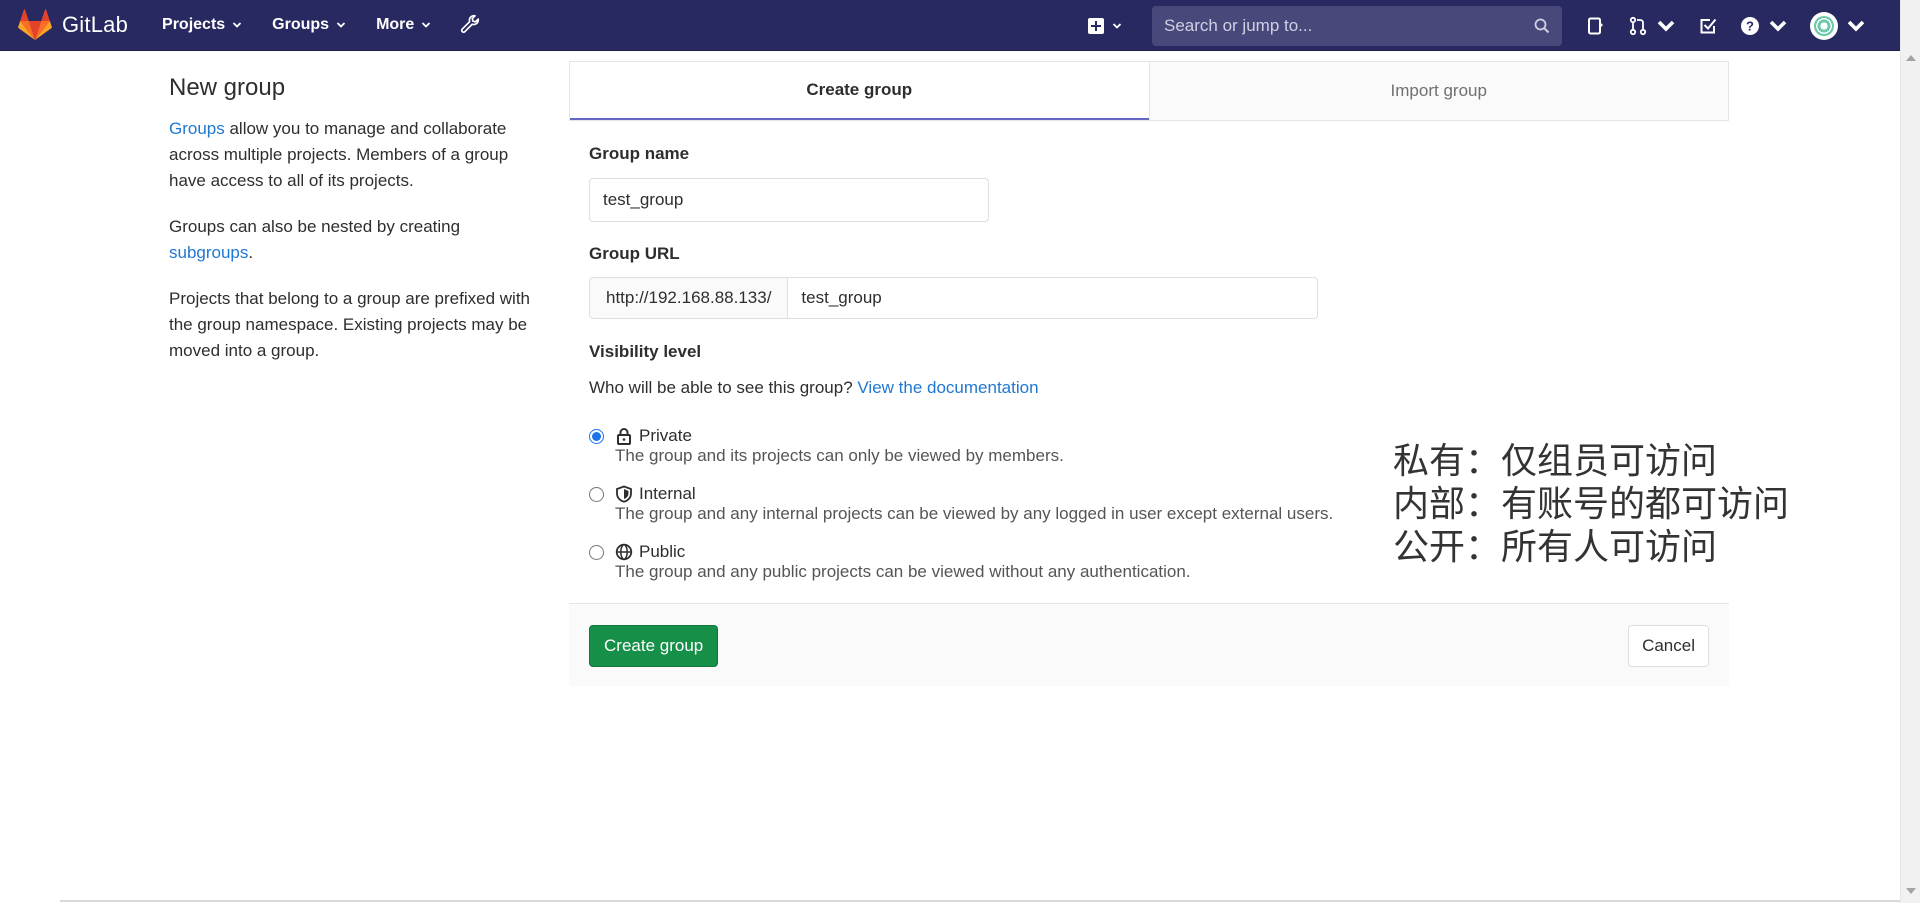  I want to click on group-url-field: http://192.168.88.133/ test_group, so click(954, 298).